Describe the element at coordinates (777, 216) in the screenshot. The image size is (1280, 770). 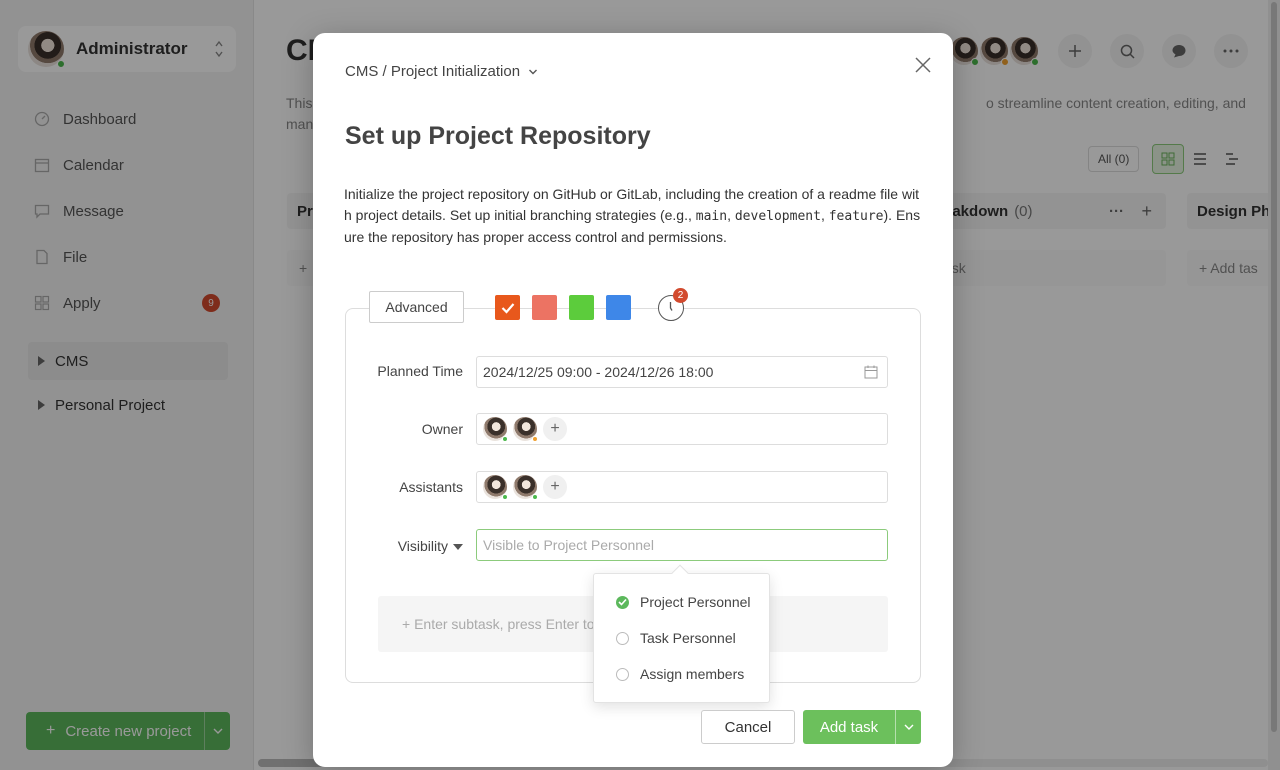
I see `code-development: development` at that location.